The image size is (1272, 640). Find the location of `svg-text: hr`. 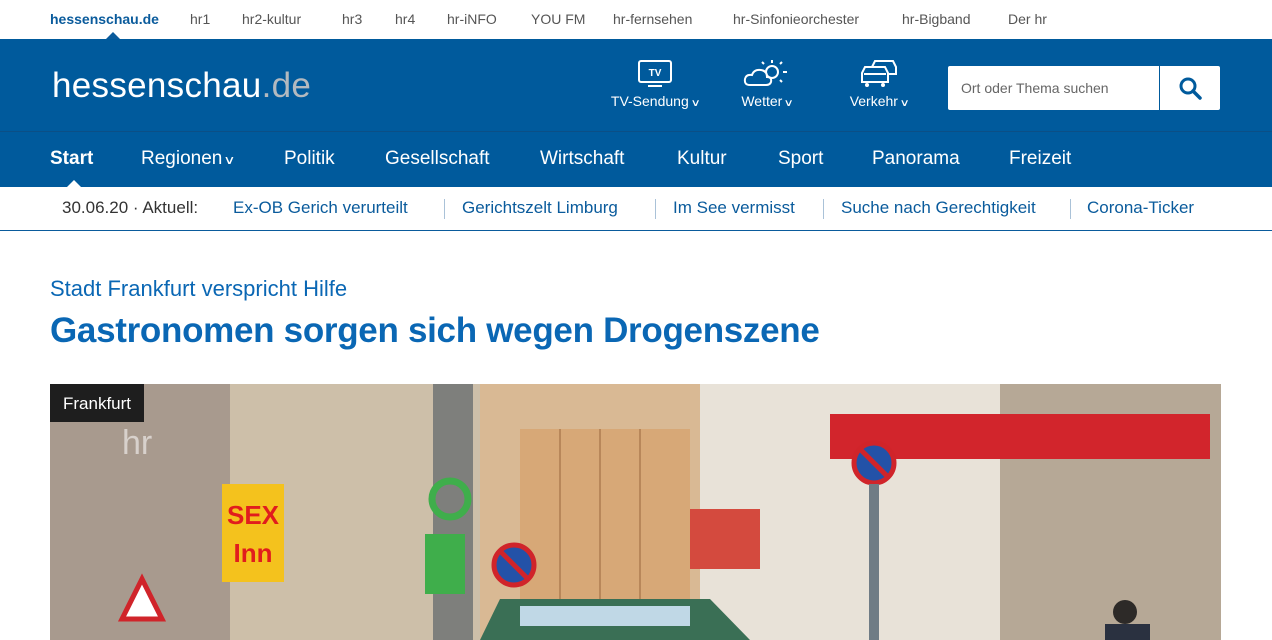

svg-text: hr is located at coordinates (137, 443).